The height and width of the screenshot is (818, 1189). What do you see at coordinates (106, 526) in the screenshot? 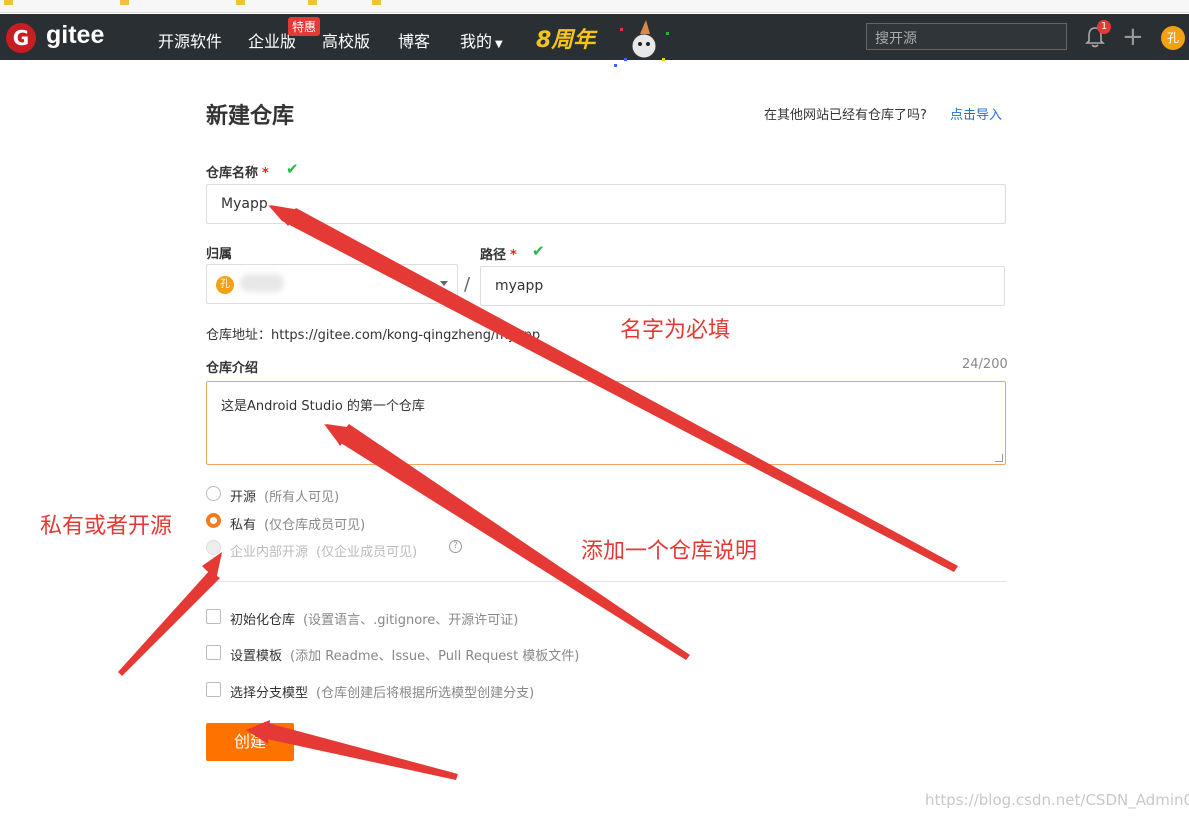
I see `annotation-private-or-open: 私有或者开源` at bounding box center [106, 526].